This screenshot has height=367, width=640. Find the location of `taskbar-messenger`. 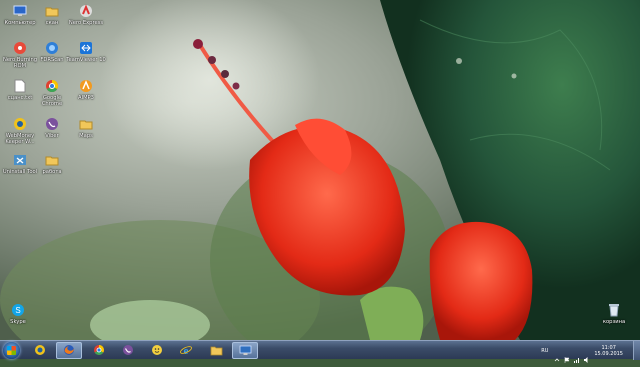

taskbar-messenger is located at coordinates (157, 350).